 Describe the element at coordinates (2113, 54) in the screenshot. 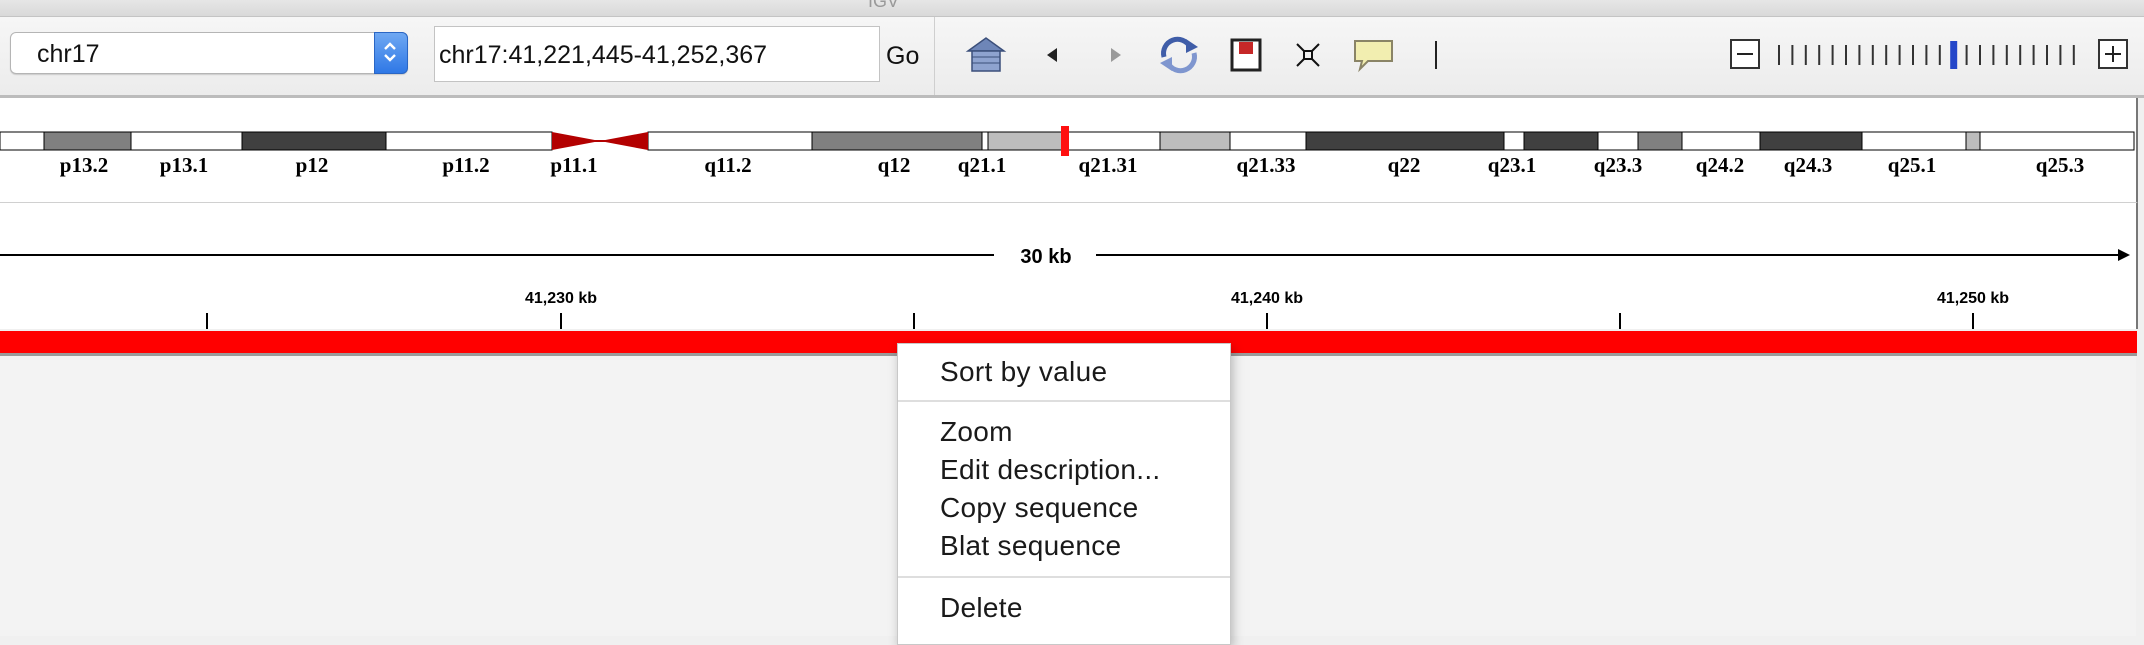

I see `zoom-in-button` at that location.